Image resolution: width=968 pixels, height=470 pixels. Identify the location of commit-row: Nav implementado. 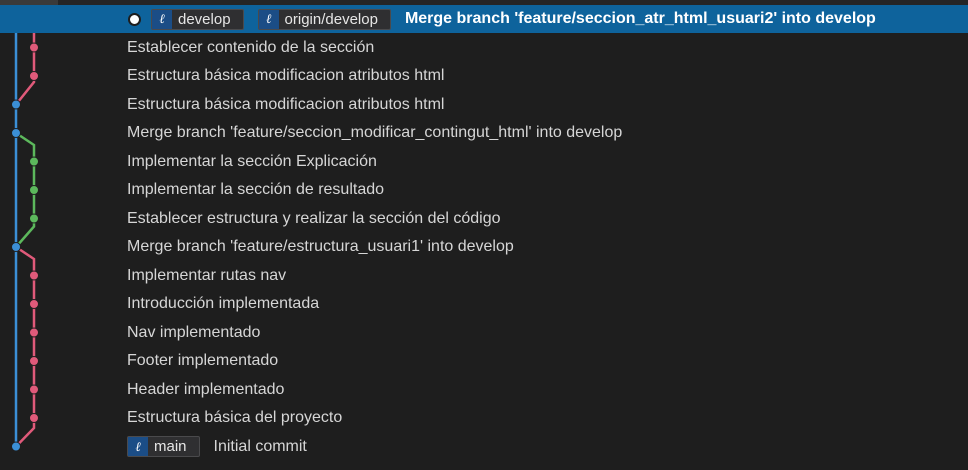
(484, 333).